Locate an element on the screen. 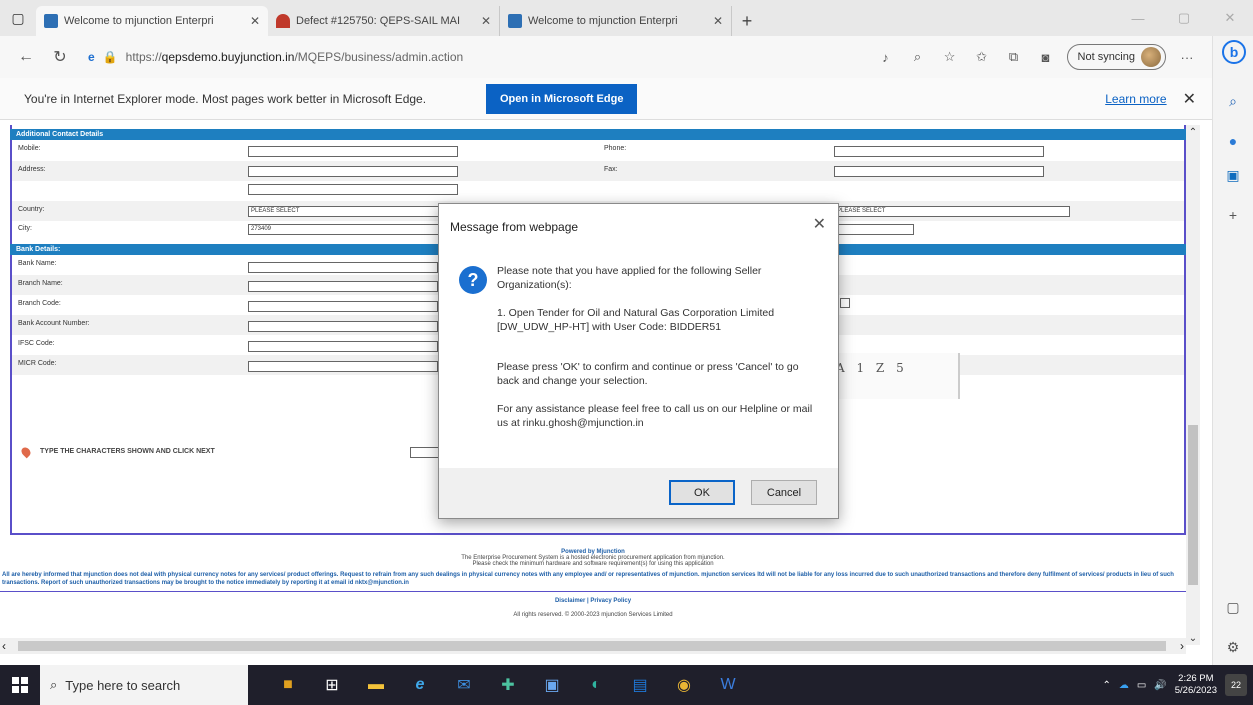 This screenshot has width=1253, height=705. mail-app-icon: ✉ is located at coordinates (464, 685).